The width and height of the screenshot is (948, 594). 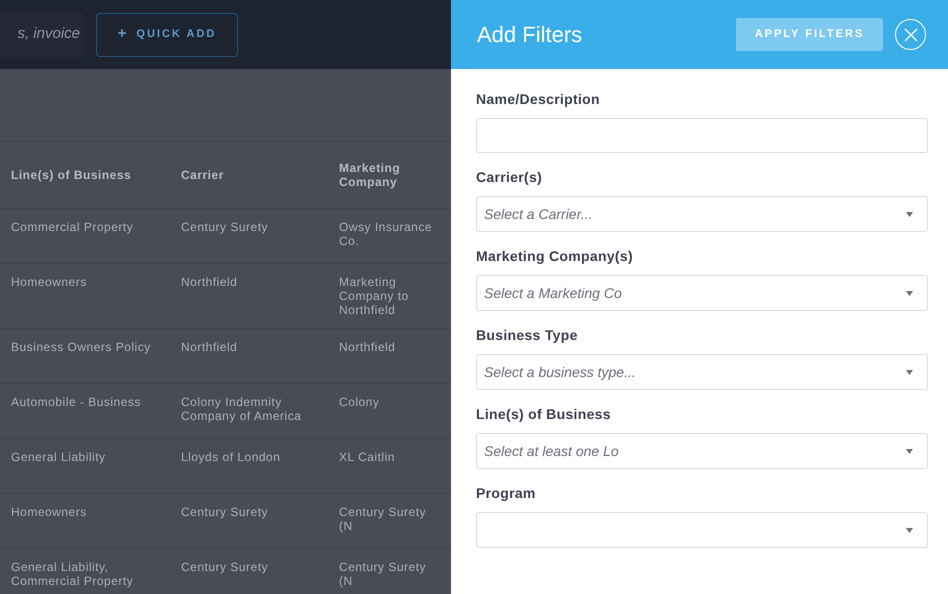 I want to click on quick-add-button: + QUICK ADD, so click(x=167, y=34).